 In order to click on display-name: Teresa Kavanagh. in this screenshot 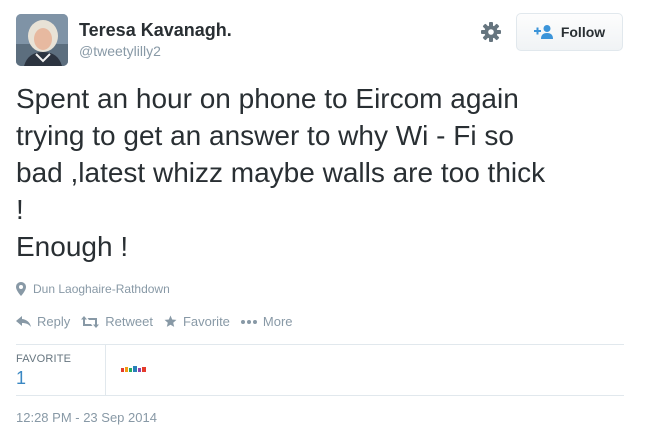, I will do `click(155, 30)`.